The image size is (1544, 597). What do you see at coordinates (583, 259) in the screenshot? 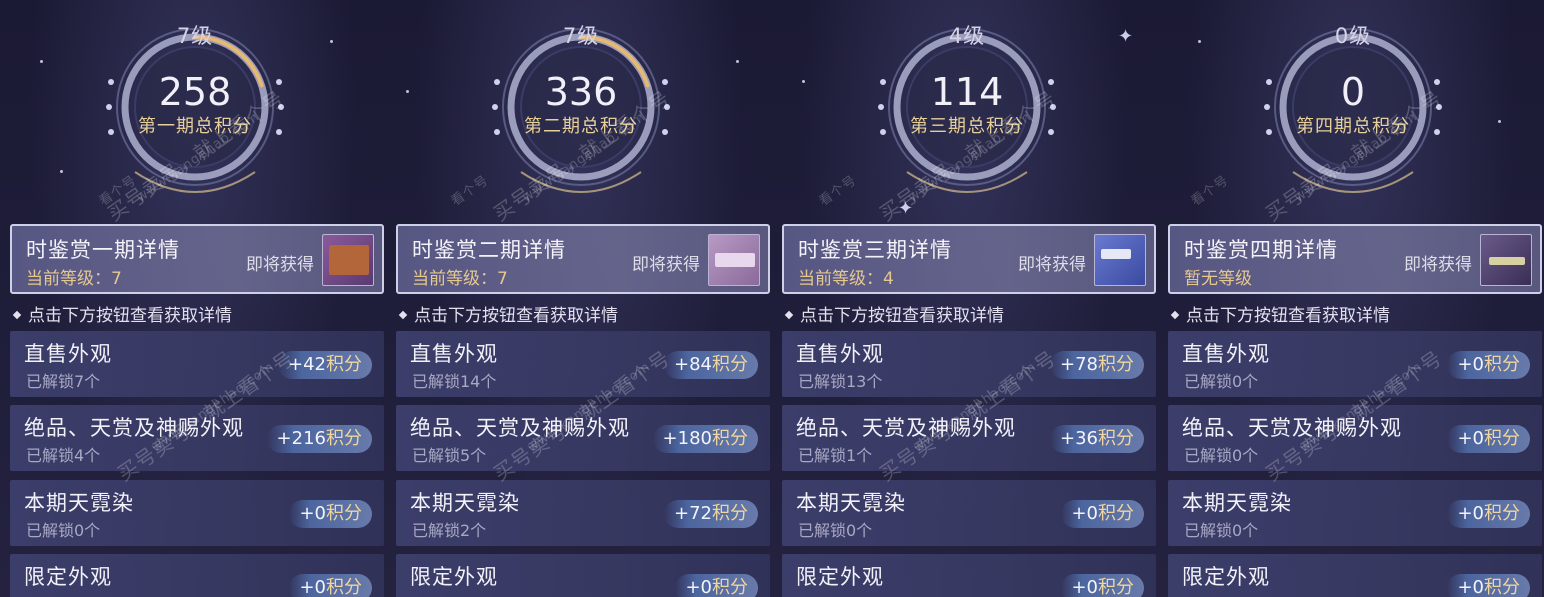
I see `period-detail-card: 时鉴赏二期详情 当前等级：7 即将获得` at bounding box center [583, 259].